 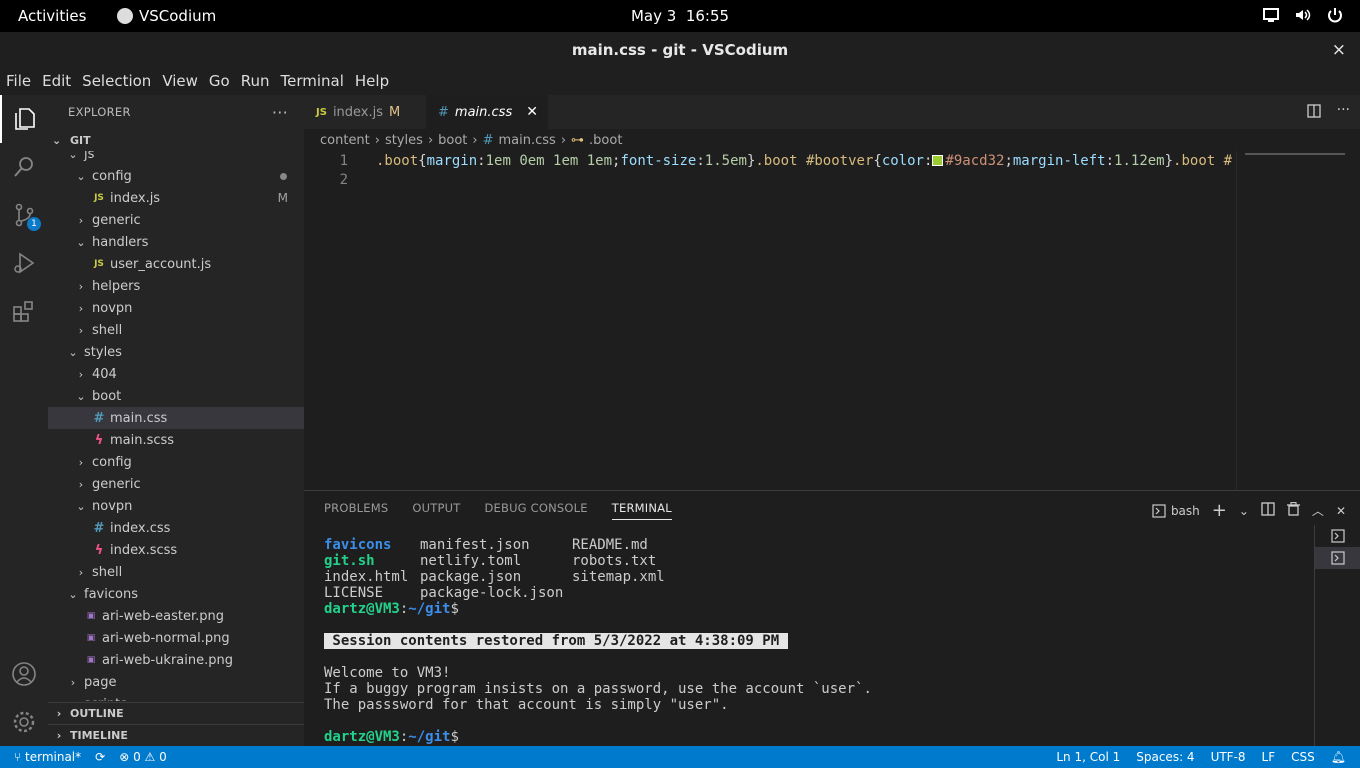 What do you see at coordinates (532, 112) in the screenshot?
I see `tab-close-button: ✕` at bounding box center [532, 112].